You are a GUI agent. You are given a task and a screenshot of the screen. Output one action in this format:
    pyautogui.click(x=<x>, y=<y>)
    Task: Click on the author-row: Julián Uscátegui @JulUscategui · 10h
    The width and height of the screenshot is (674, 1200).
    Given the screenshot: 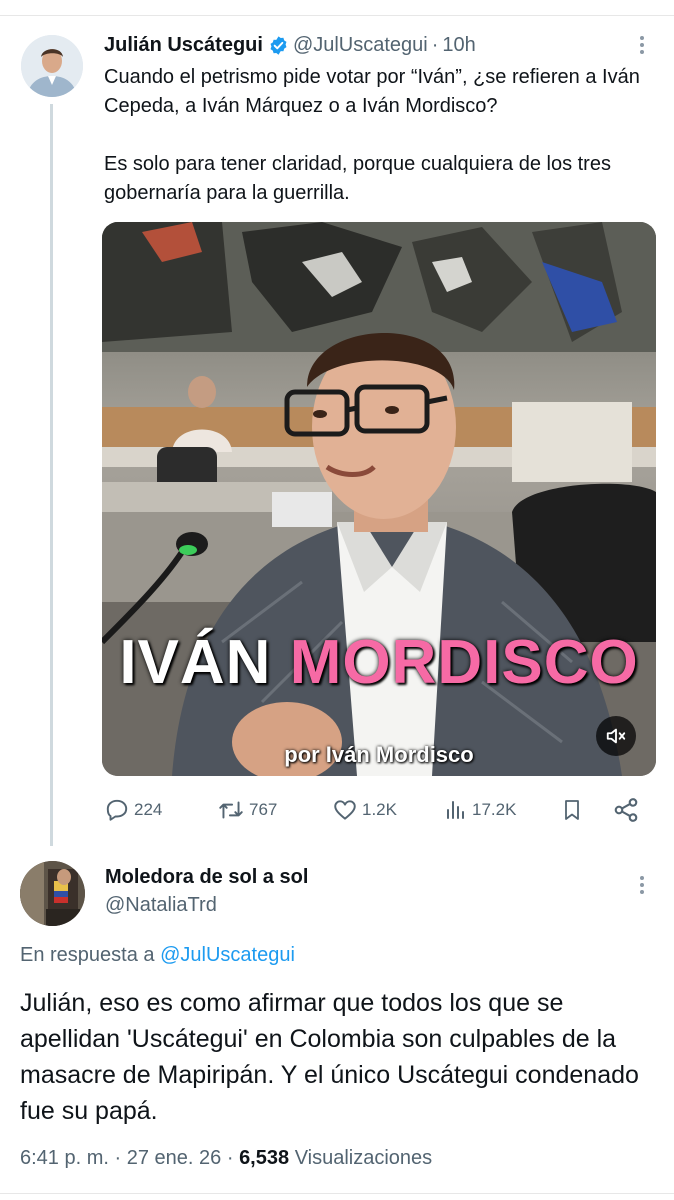 What is the action you would take?
    pyautogui.click(x=290, y=45)
    